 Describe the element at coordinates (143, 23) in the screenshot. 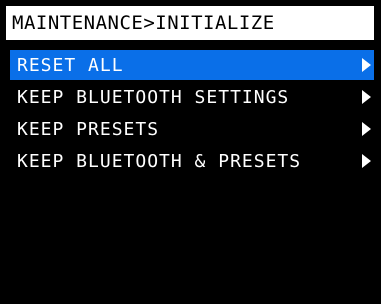

I see `page-title: MAINTENANCE>INITIALIZE` at that location.